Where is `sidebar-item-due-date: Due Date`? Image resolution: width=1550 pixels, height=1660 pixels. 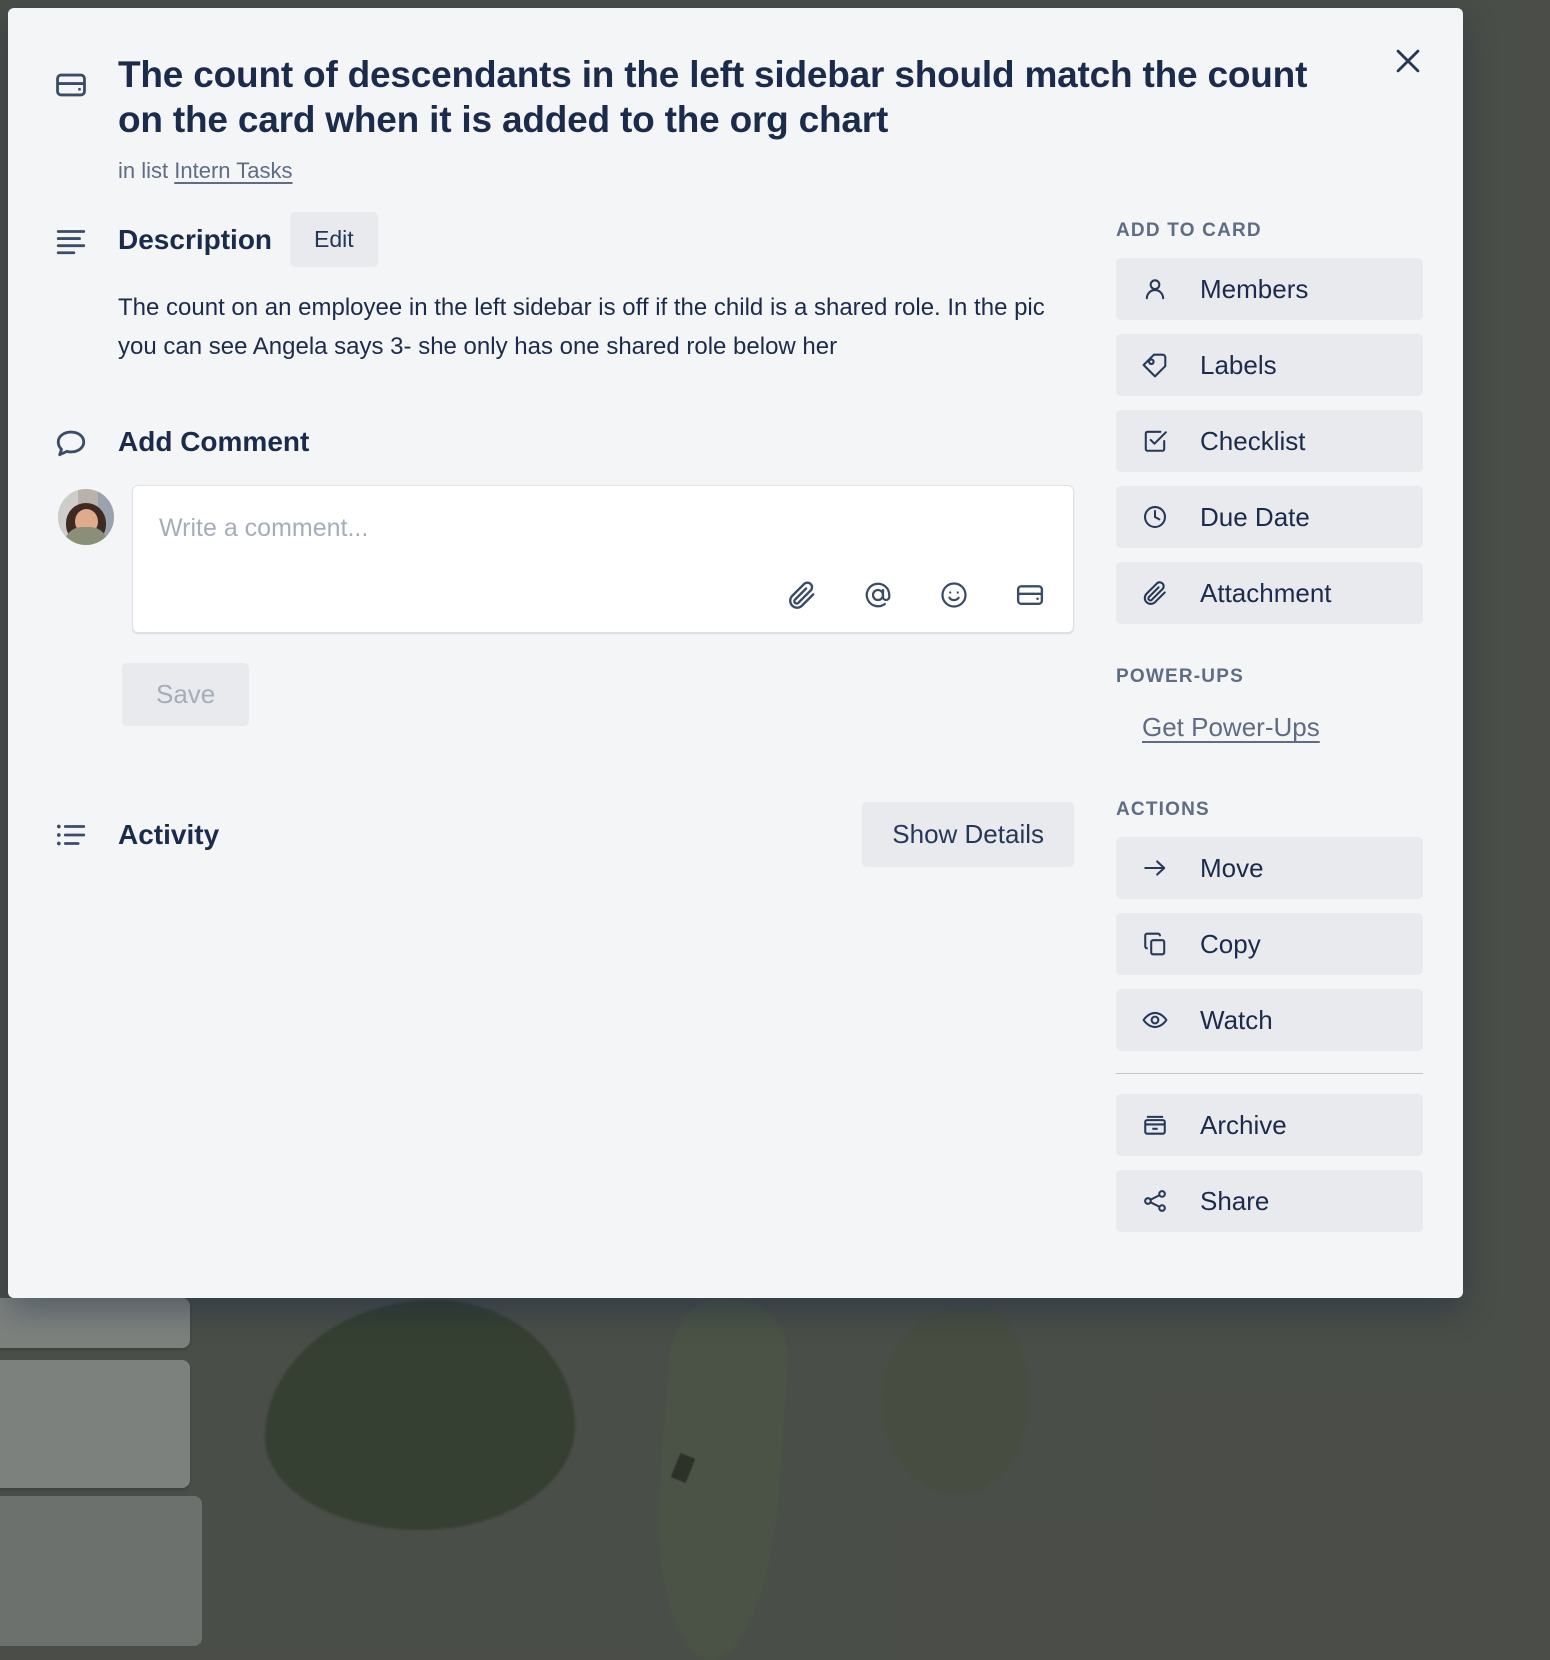 sidebar-item-due-date: Due Date is located at coordinates (1269, 517).